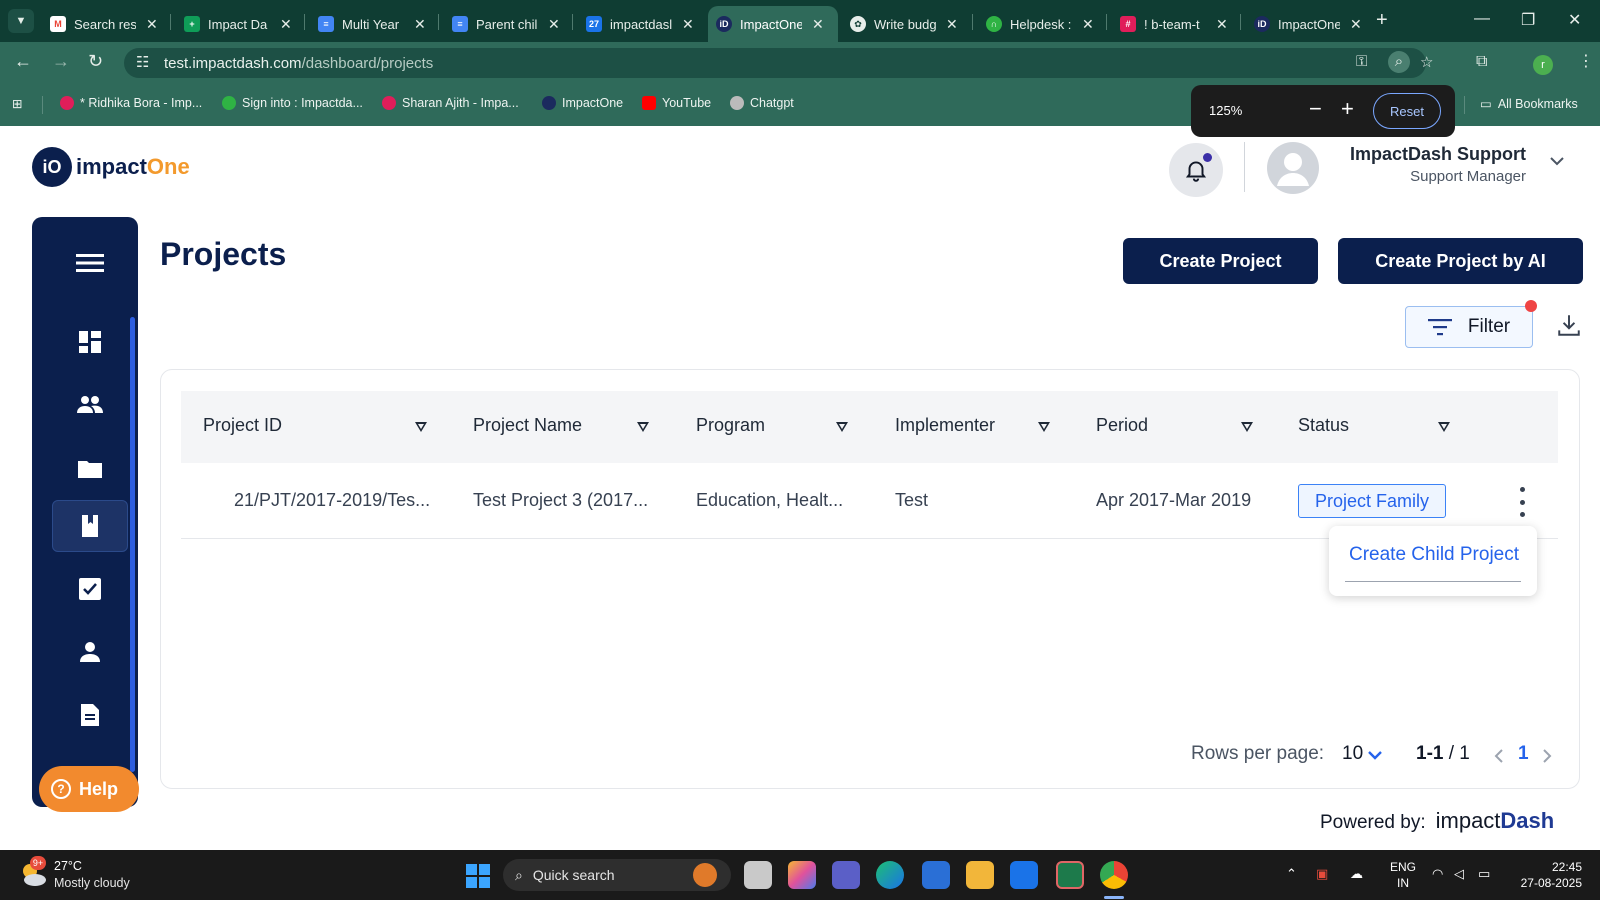 Image resolution: width=1600 pixels, height=900 pixels. I want to click on sidebar-item-profile, so click(90, 652).